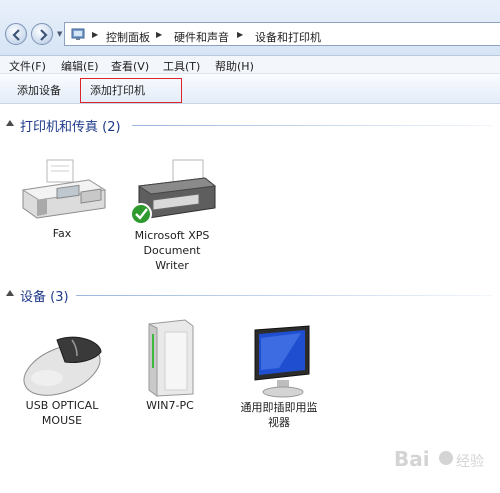  I want to click on add-device-button: 添加设备, so click(39, 90).